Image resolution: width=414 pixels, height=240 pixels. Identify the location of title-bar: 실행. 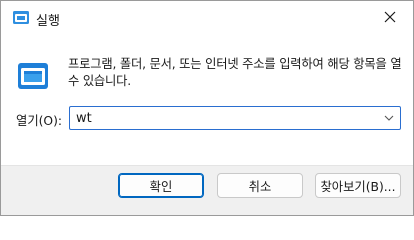
(207, 18).